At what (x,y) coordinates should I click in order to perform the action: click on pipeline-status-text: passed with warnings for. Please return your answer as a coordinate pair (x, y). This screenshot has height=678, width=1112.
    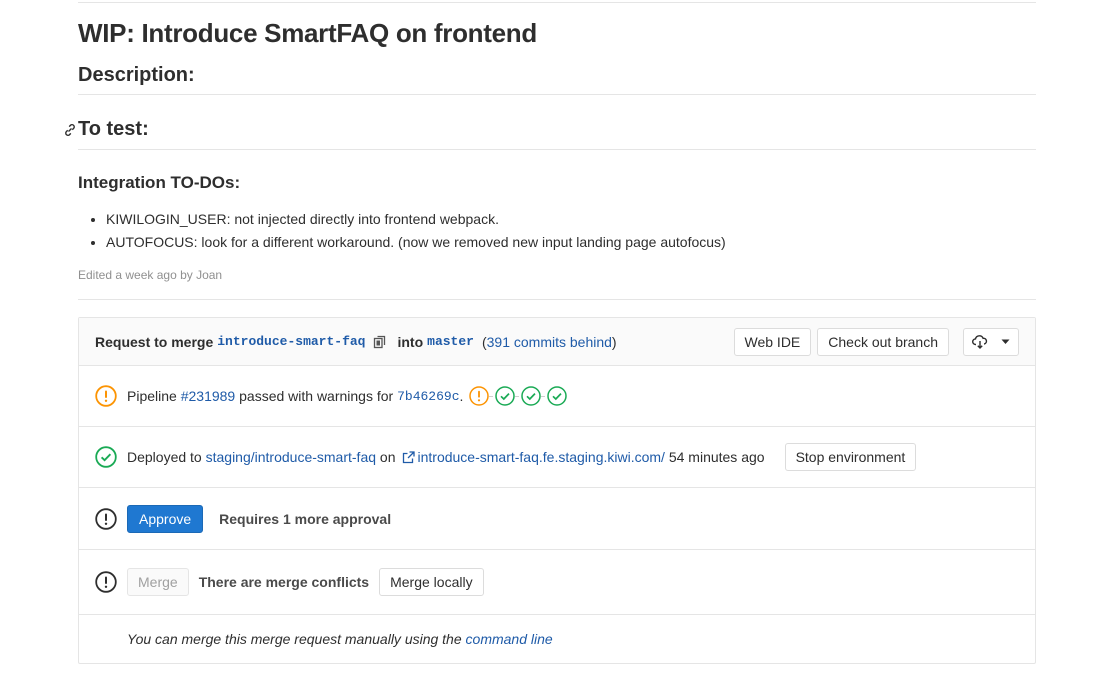
    Looking at the image, I should click on (316, 396).